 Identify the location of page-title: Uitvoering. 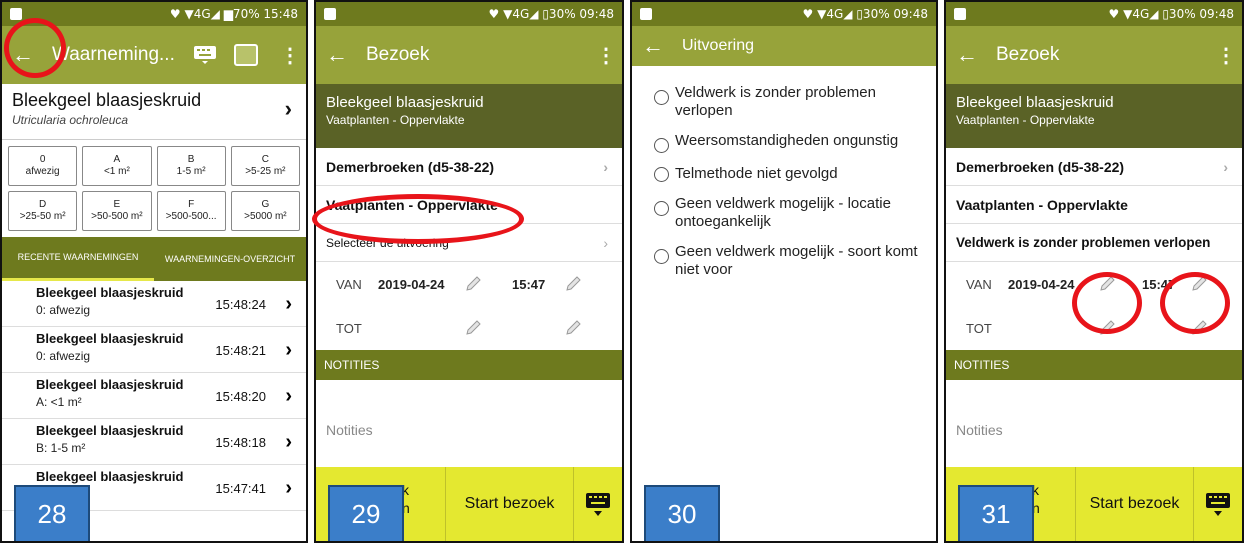
(718, 45).